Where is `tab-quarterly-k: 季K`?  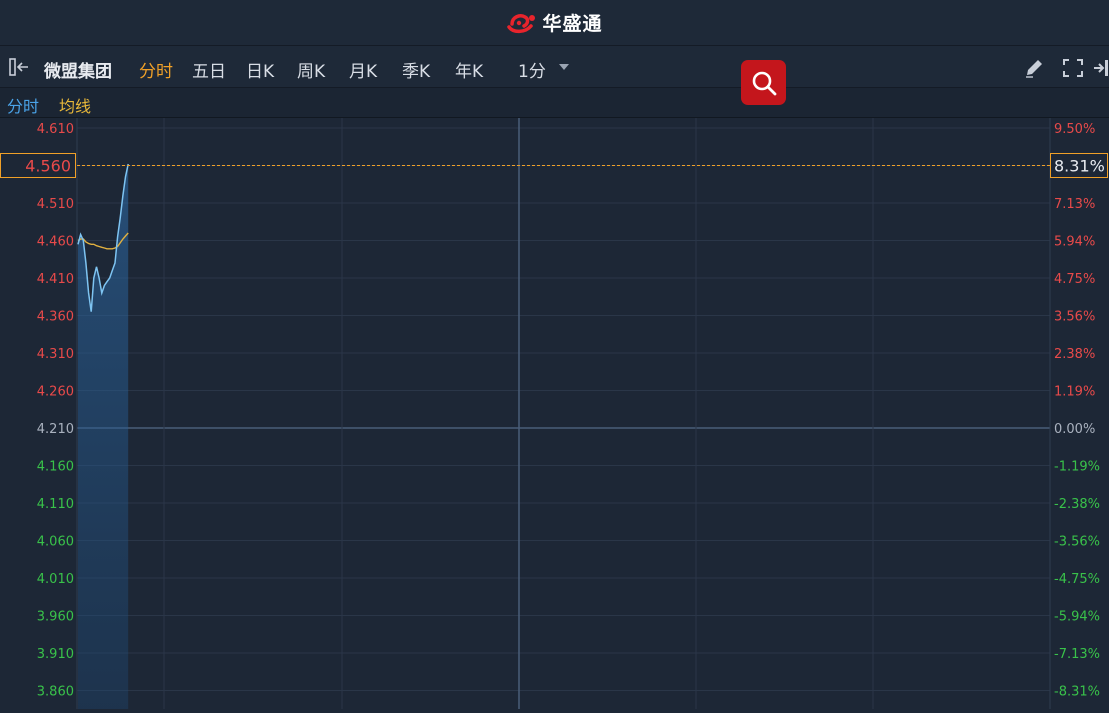
tab-quarterly-k: 季K is located at coordinates (416, 69).